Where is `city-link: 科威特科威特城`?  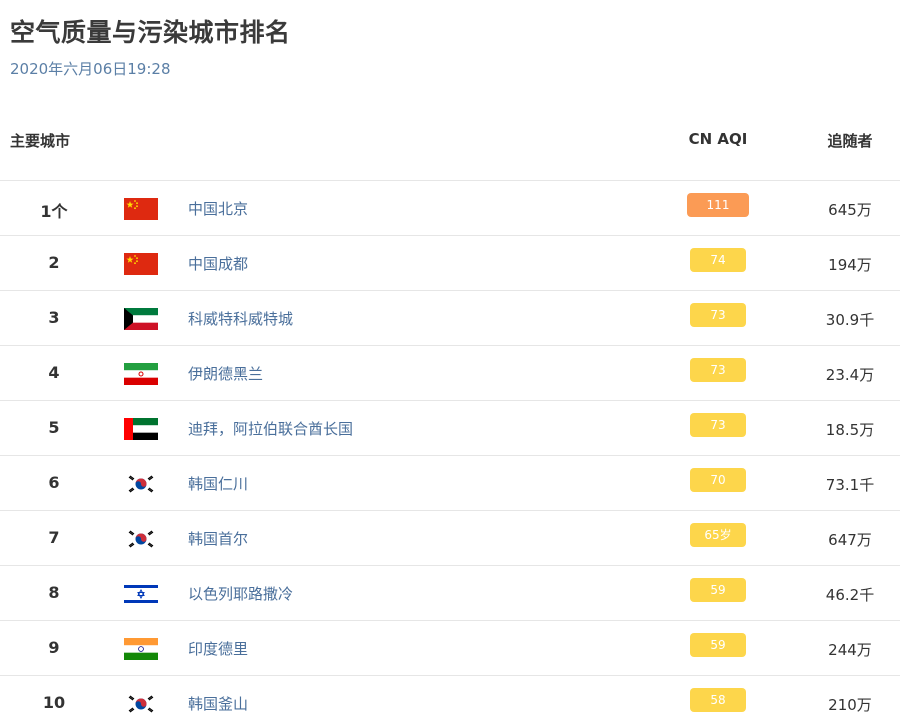
city-link: 科威特科威特城 is located at coordinates (240, 318).